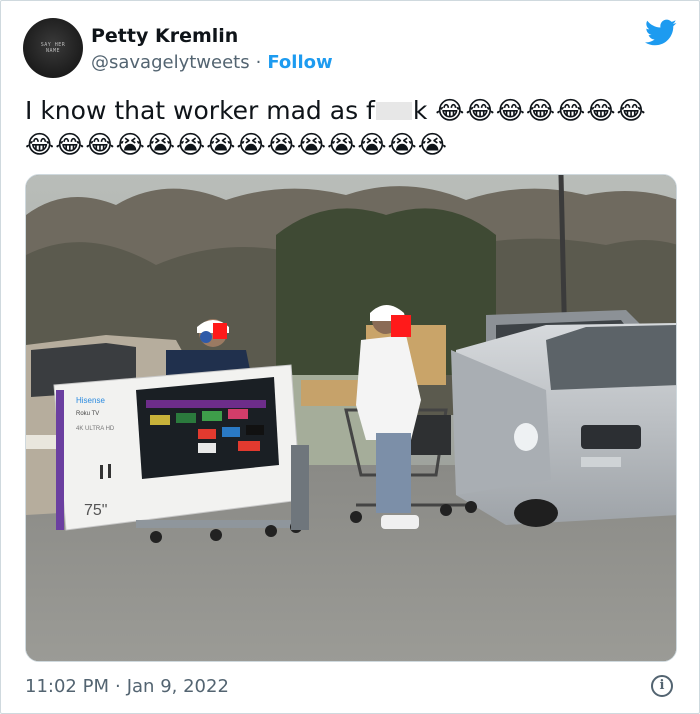 The image size is (700, 714). I want to click on author-handle: @savagelytweets, so click(170, 62).